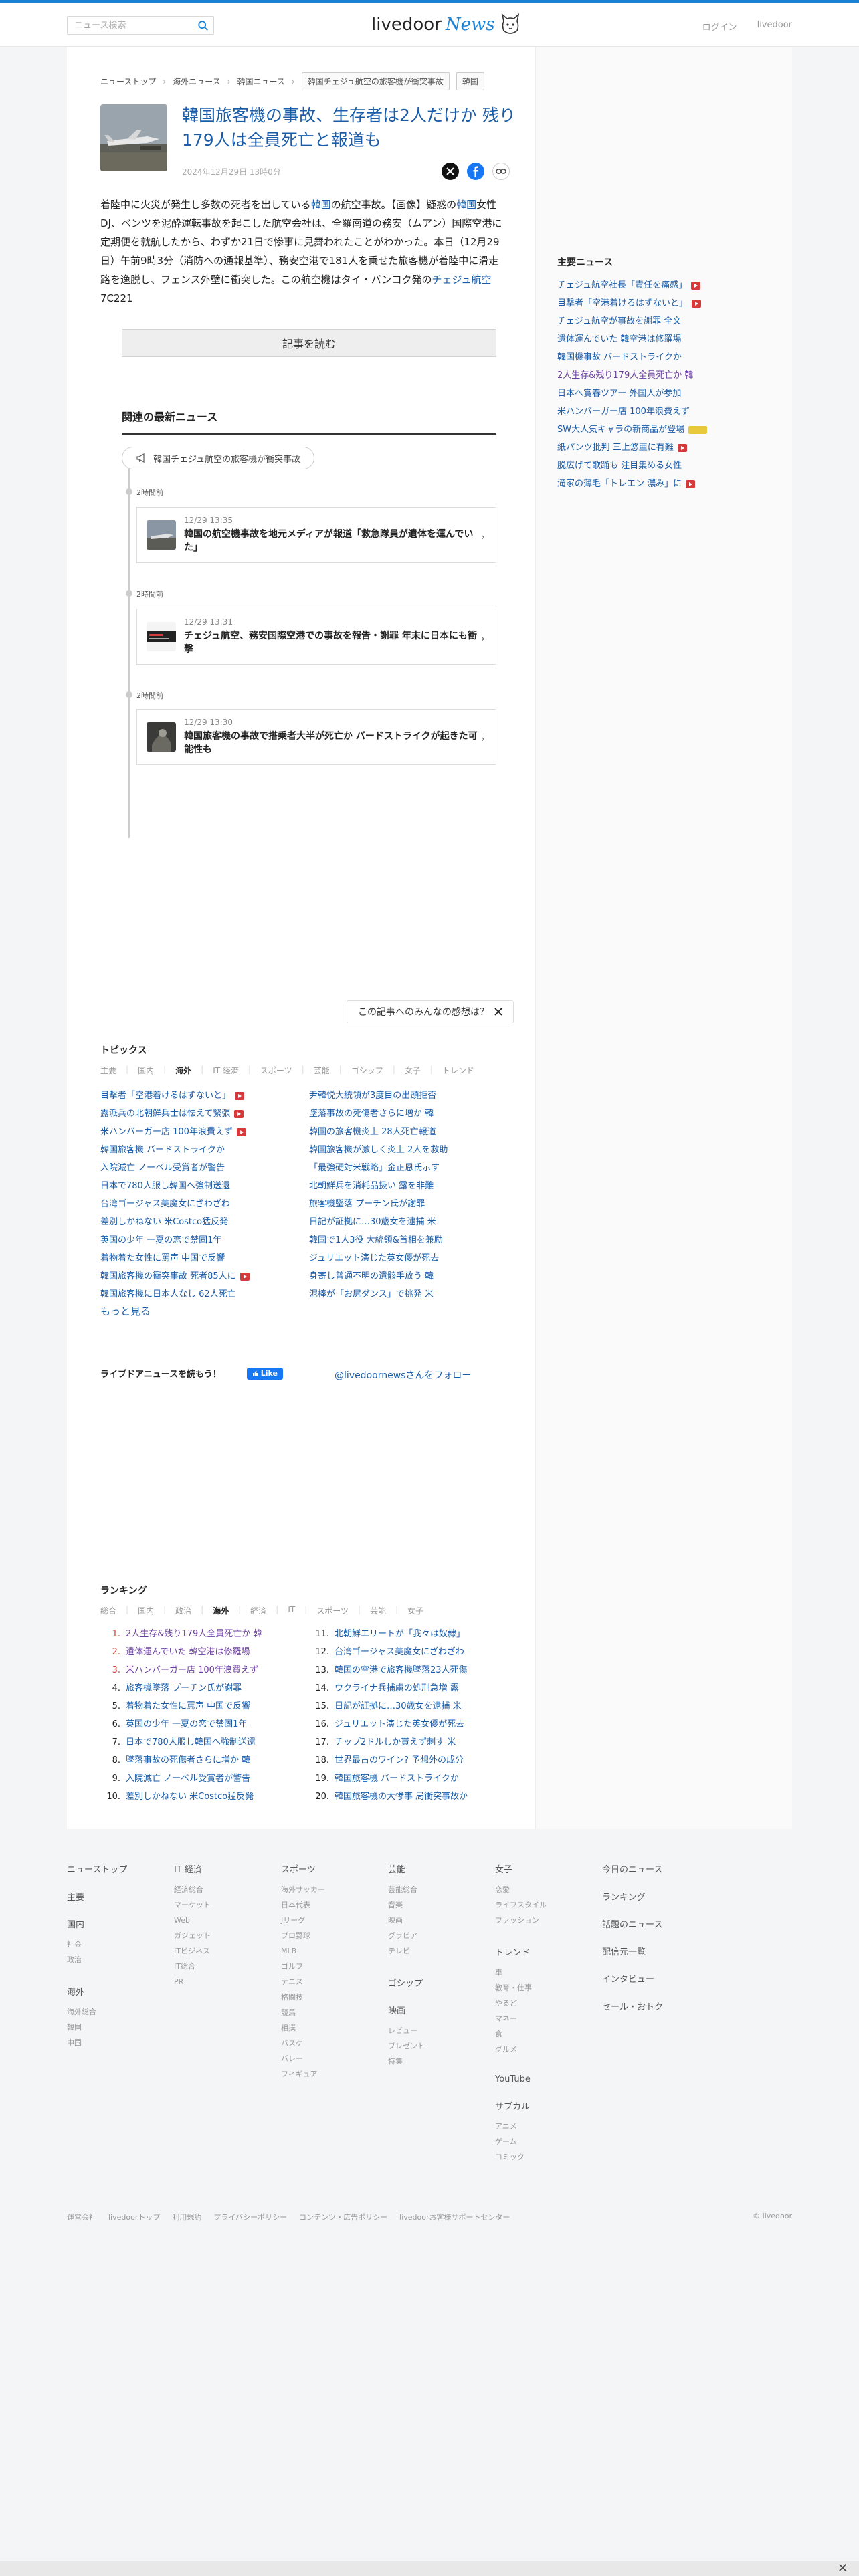 The height and width of the screenshot is (2576, 859). I want to click on footer-sub-link: マネー, so click(545, 2018).